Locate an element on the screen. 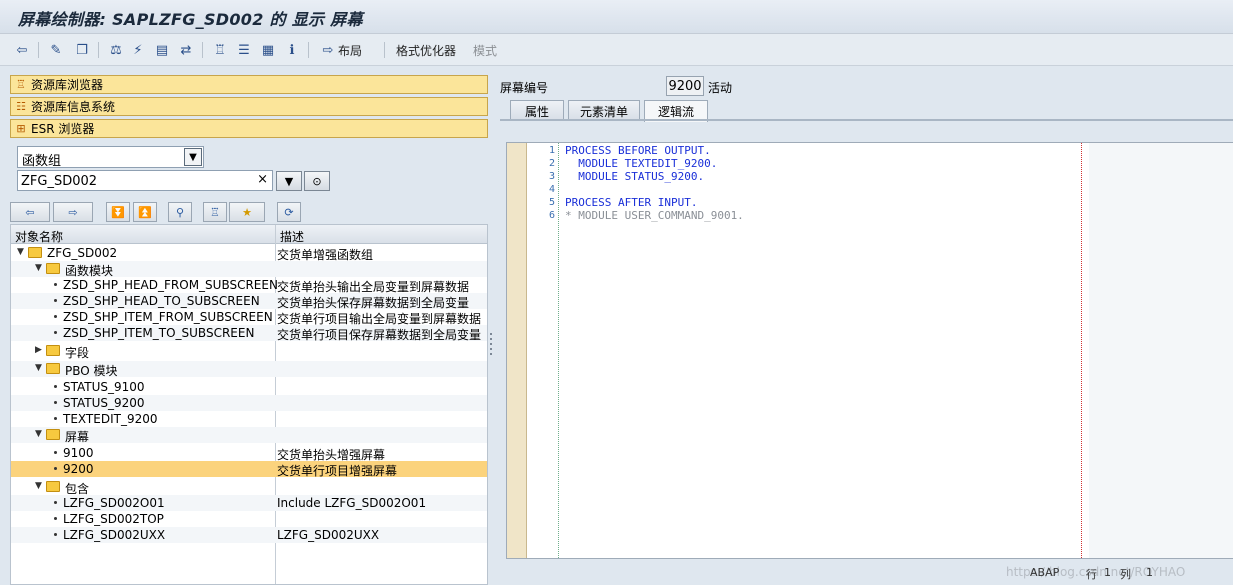 The width and height of the screenshot is (1233, 585). tree-row: LZFG_SD002O01 Include LZFG_SD002O01 is located at coordinates (249, 503).